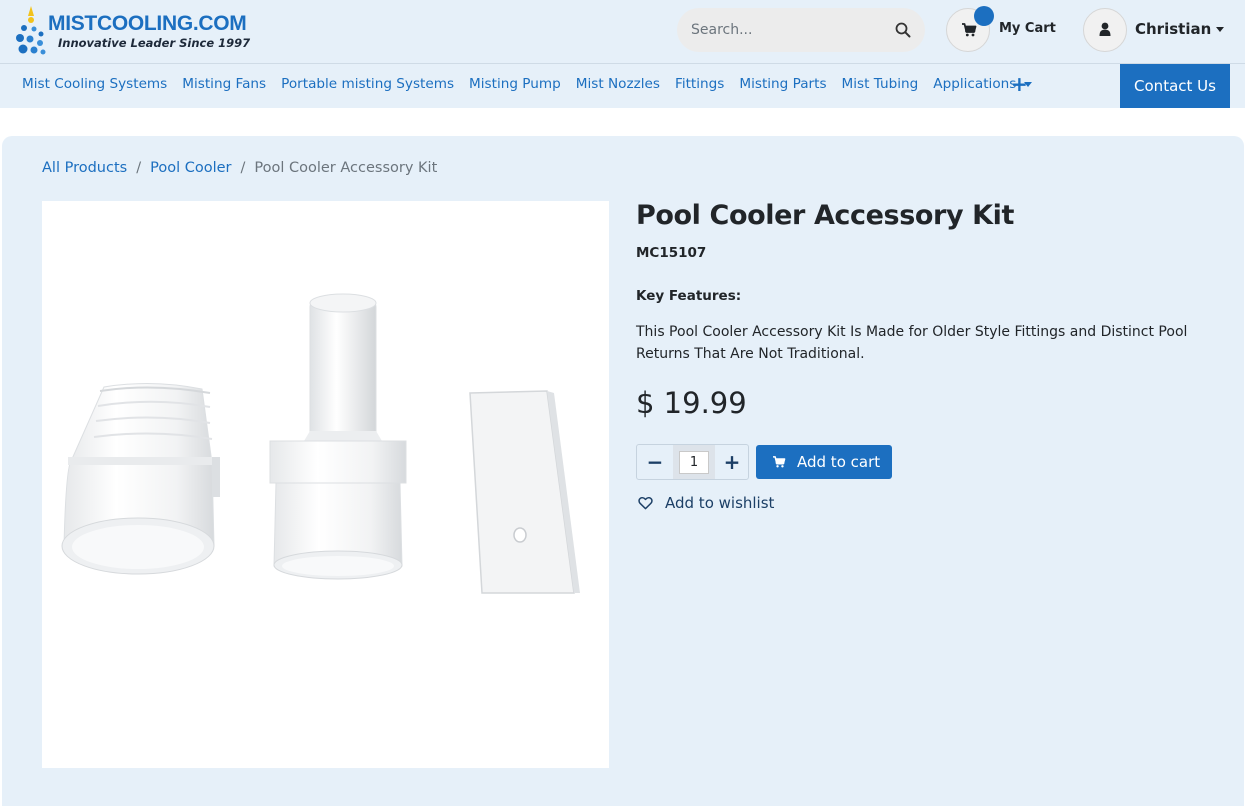 This screenshot has width=1245, height=806. Describe the element at coordinates (645, 503) in the screenshot. I see `heart-icon` at that location.